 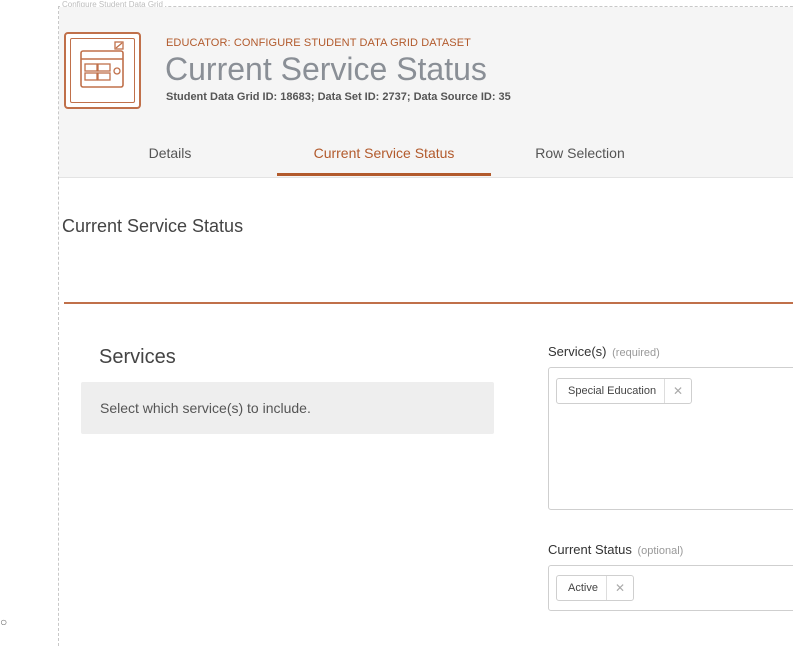 What do you see at coordinates (102, 70) in the screenshot?
I see `data-grid-config-icon` at bounding box center [102, 70].